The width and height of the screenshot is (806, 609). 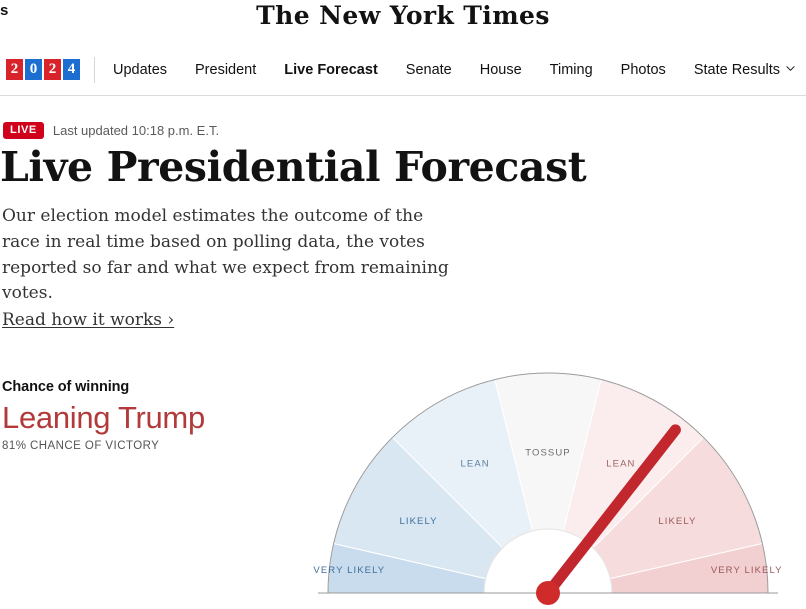 What do you see at coordinates (571, 70) in the screenshot?
I see `nav-item-timing: Timing` at bounding box center [571, 70].